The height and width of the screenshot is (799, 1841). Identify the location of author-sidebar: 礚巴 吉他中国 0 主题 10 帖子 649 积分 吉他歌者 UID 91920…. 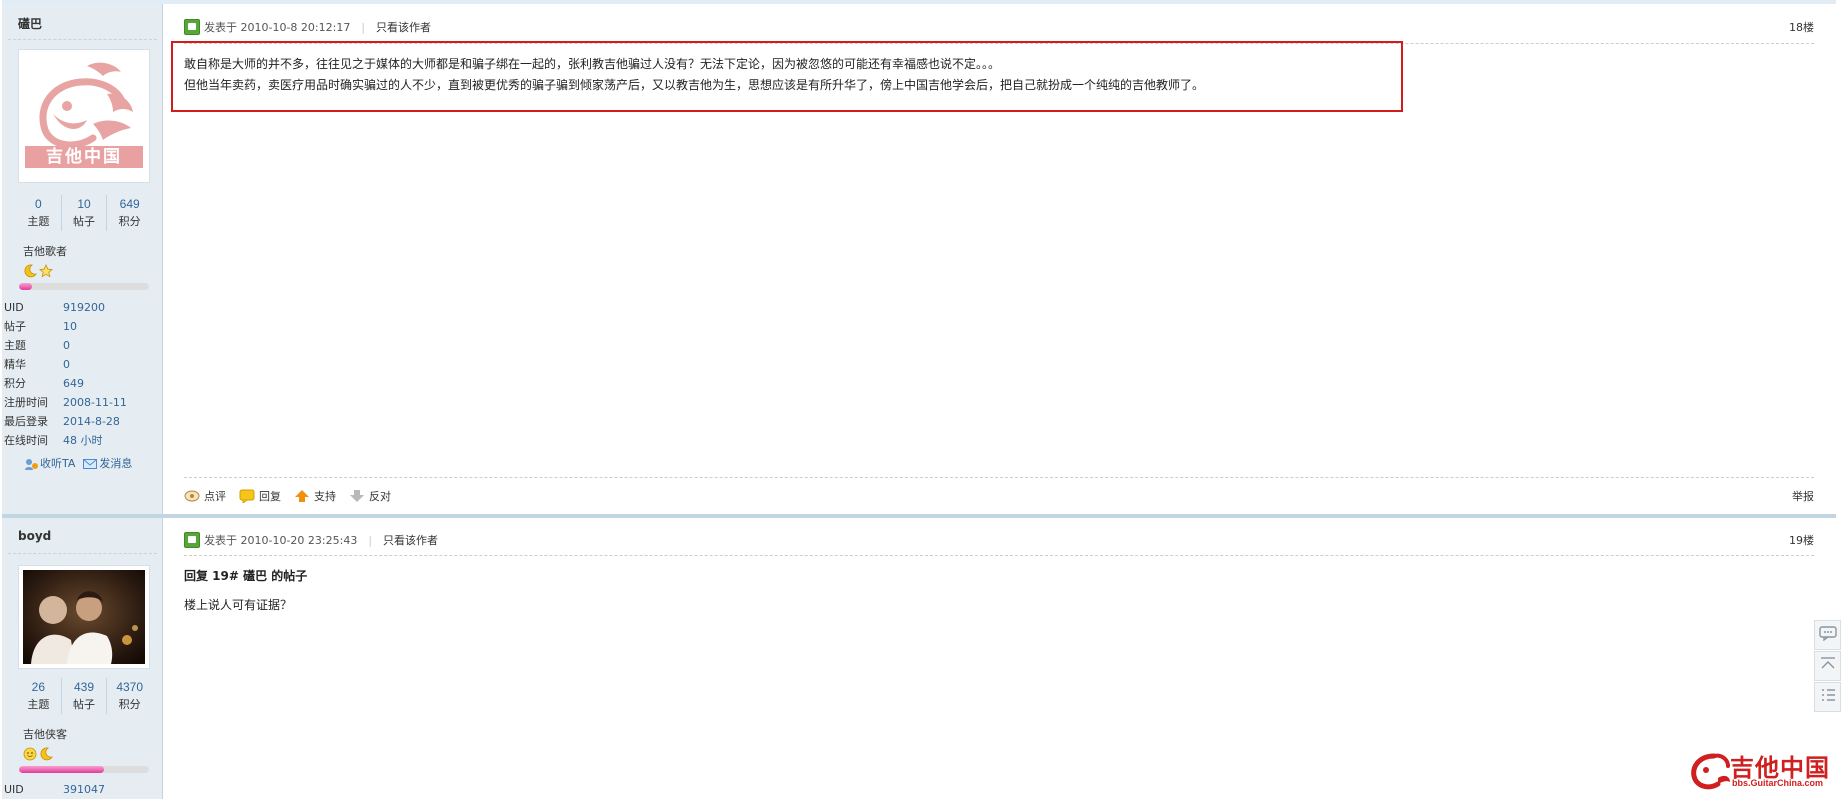
(82, 259).